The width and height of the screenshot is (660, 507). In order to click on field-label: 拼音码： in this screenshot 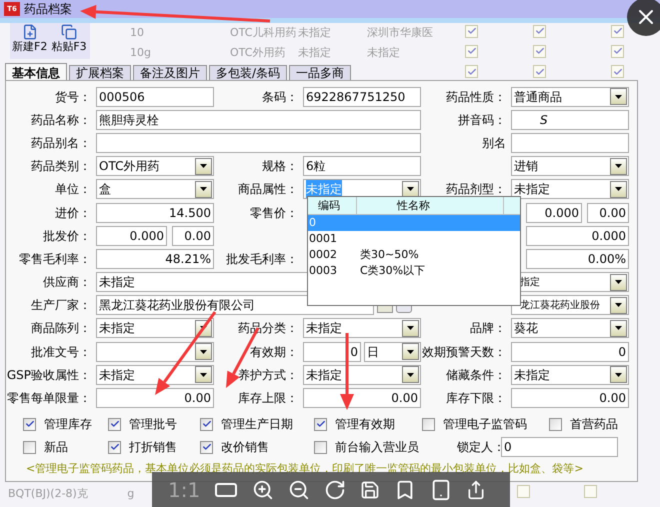, I will do `click(482, 120)`.